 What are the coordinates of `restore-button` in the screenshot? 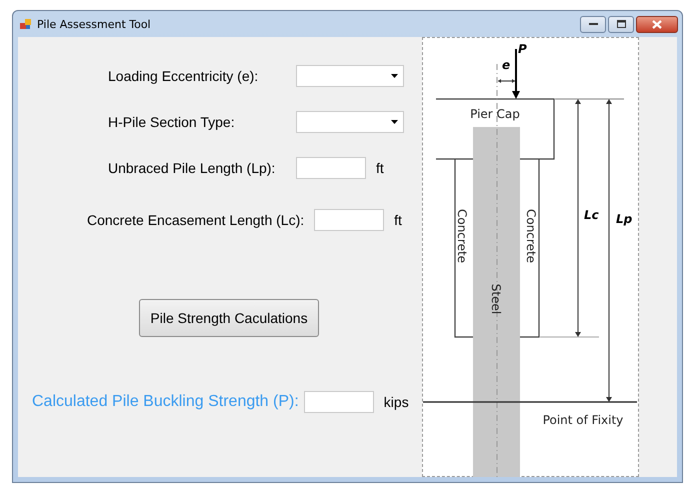 It's located at (621, 24).